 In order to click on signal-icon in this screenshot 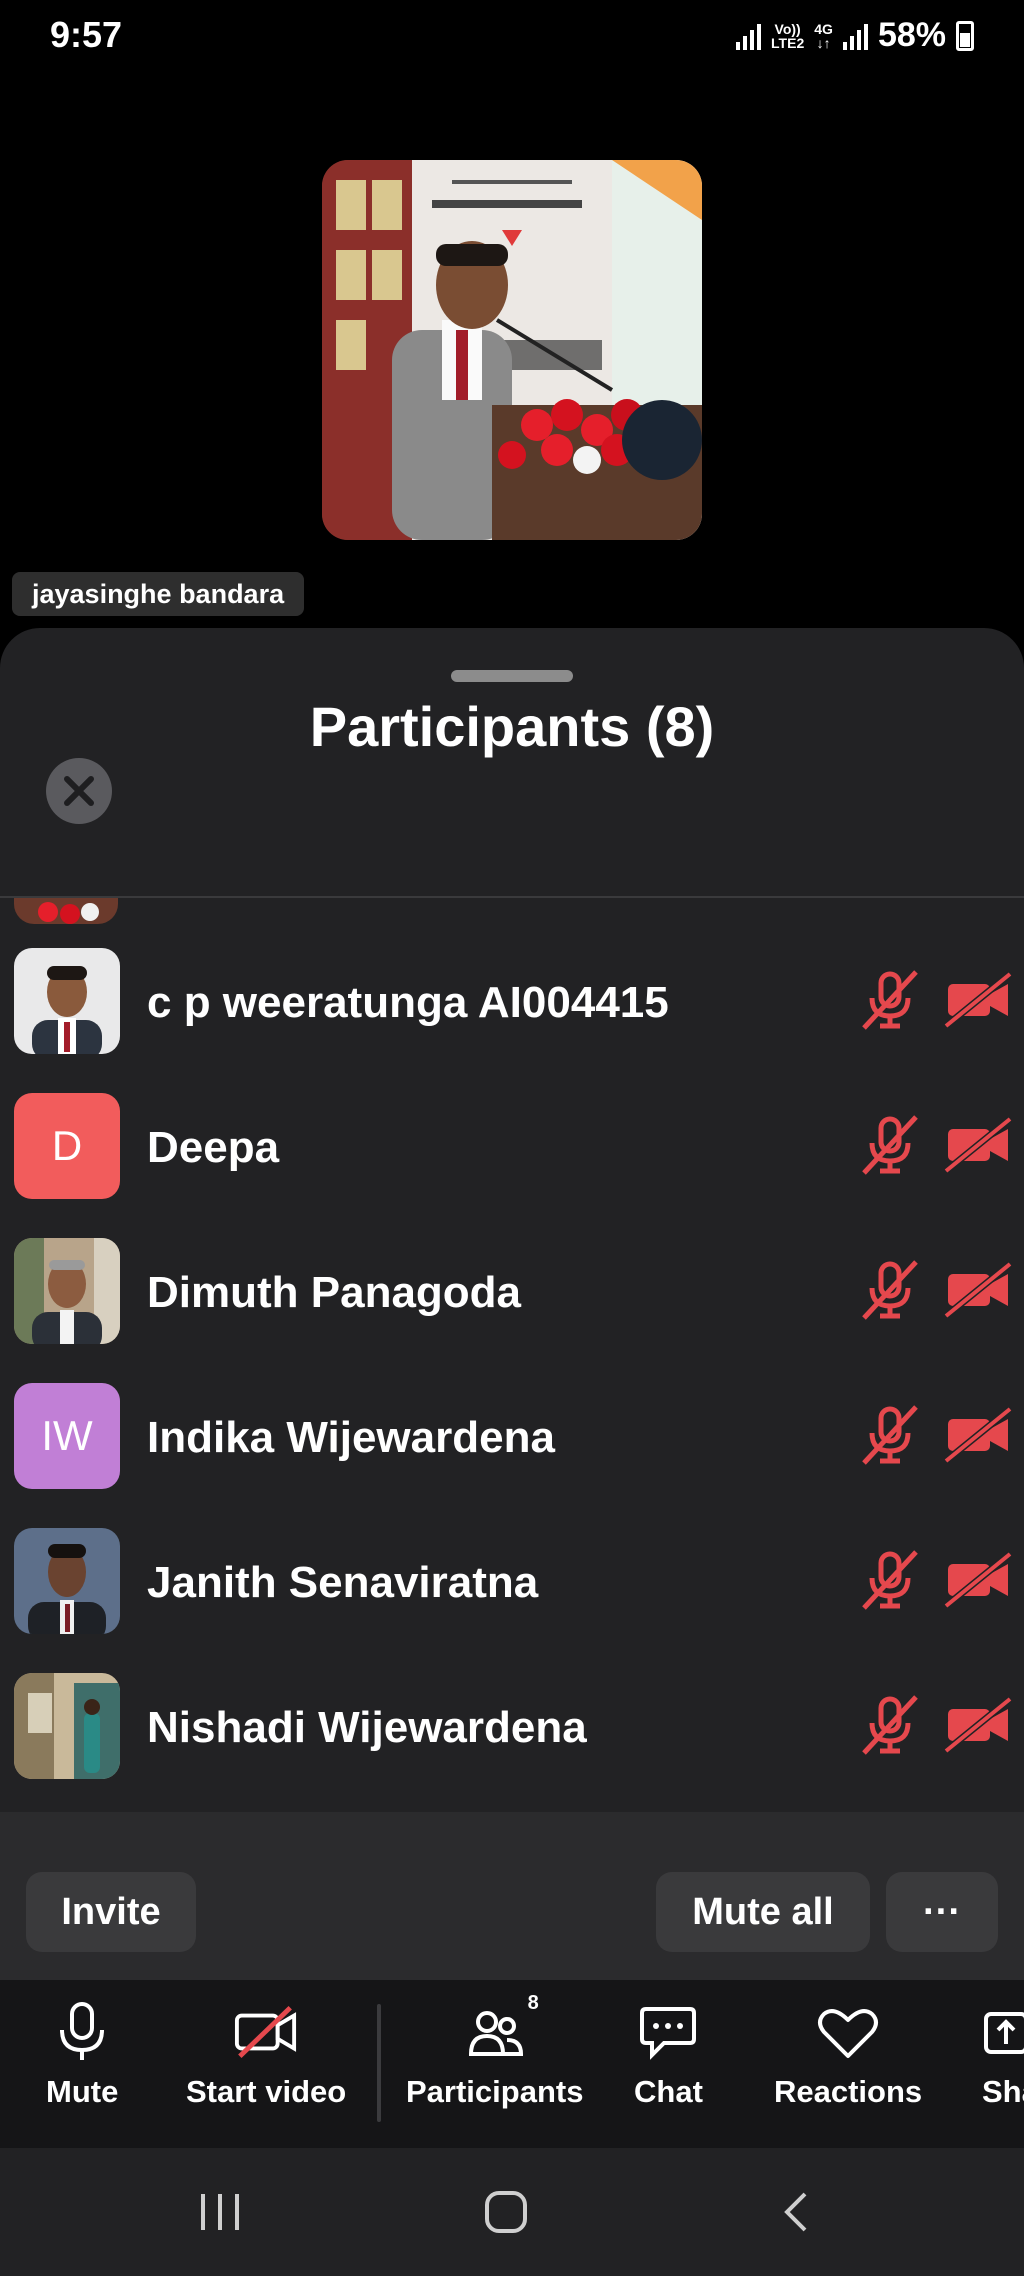, I will do `click(749, 36)`.